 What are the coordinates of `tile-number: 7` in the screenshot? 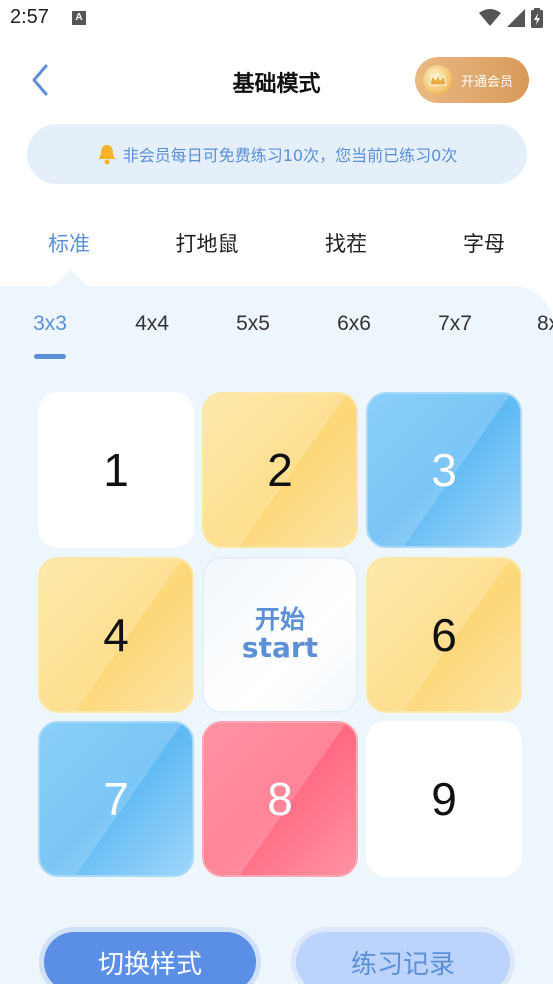 It's located at (116, 799).